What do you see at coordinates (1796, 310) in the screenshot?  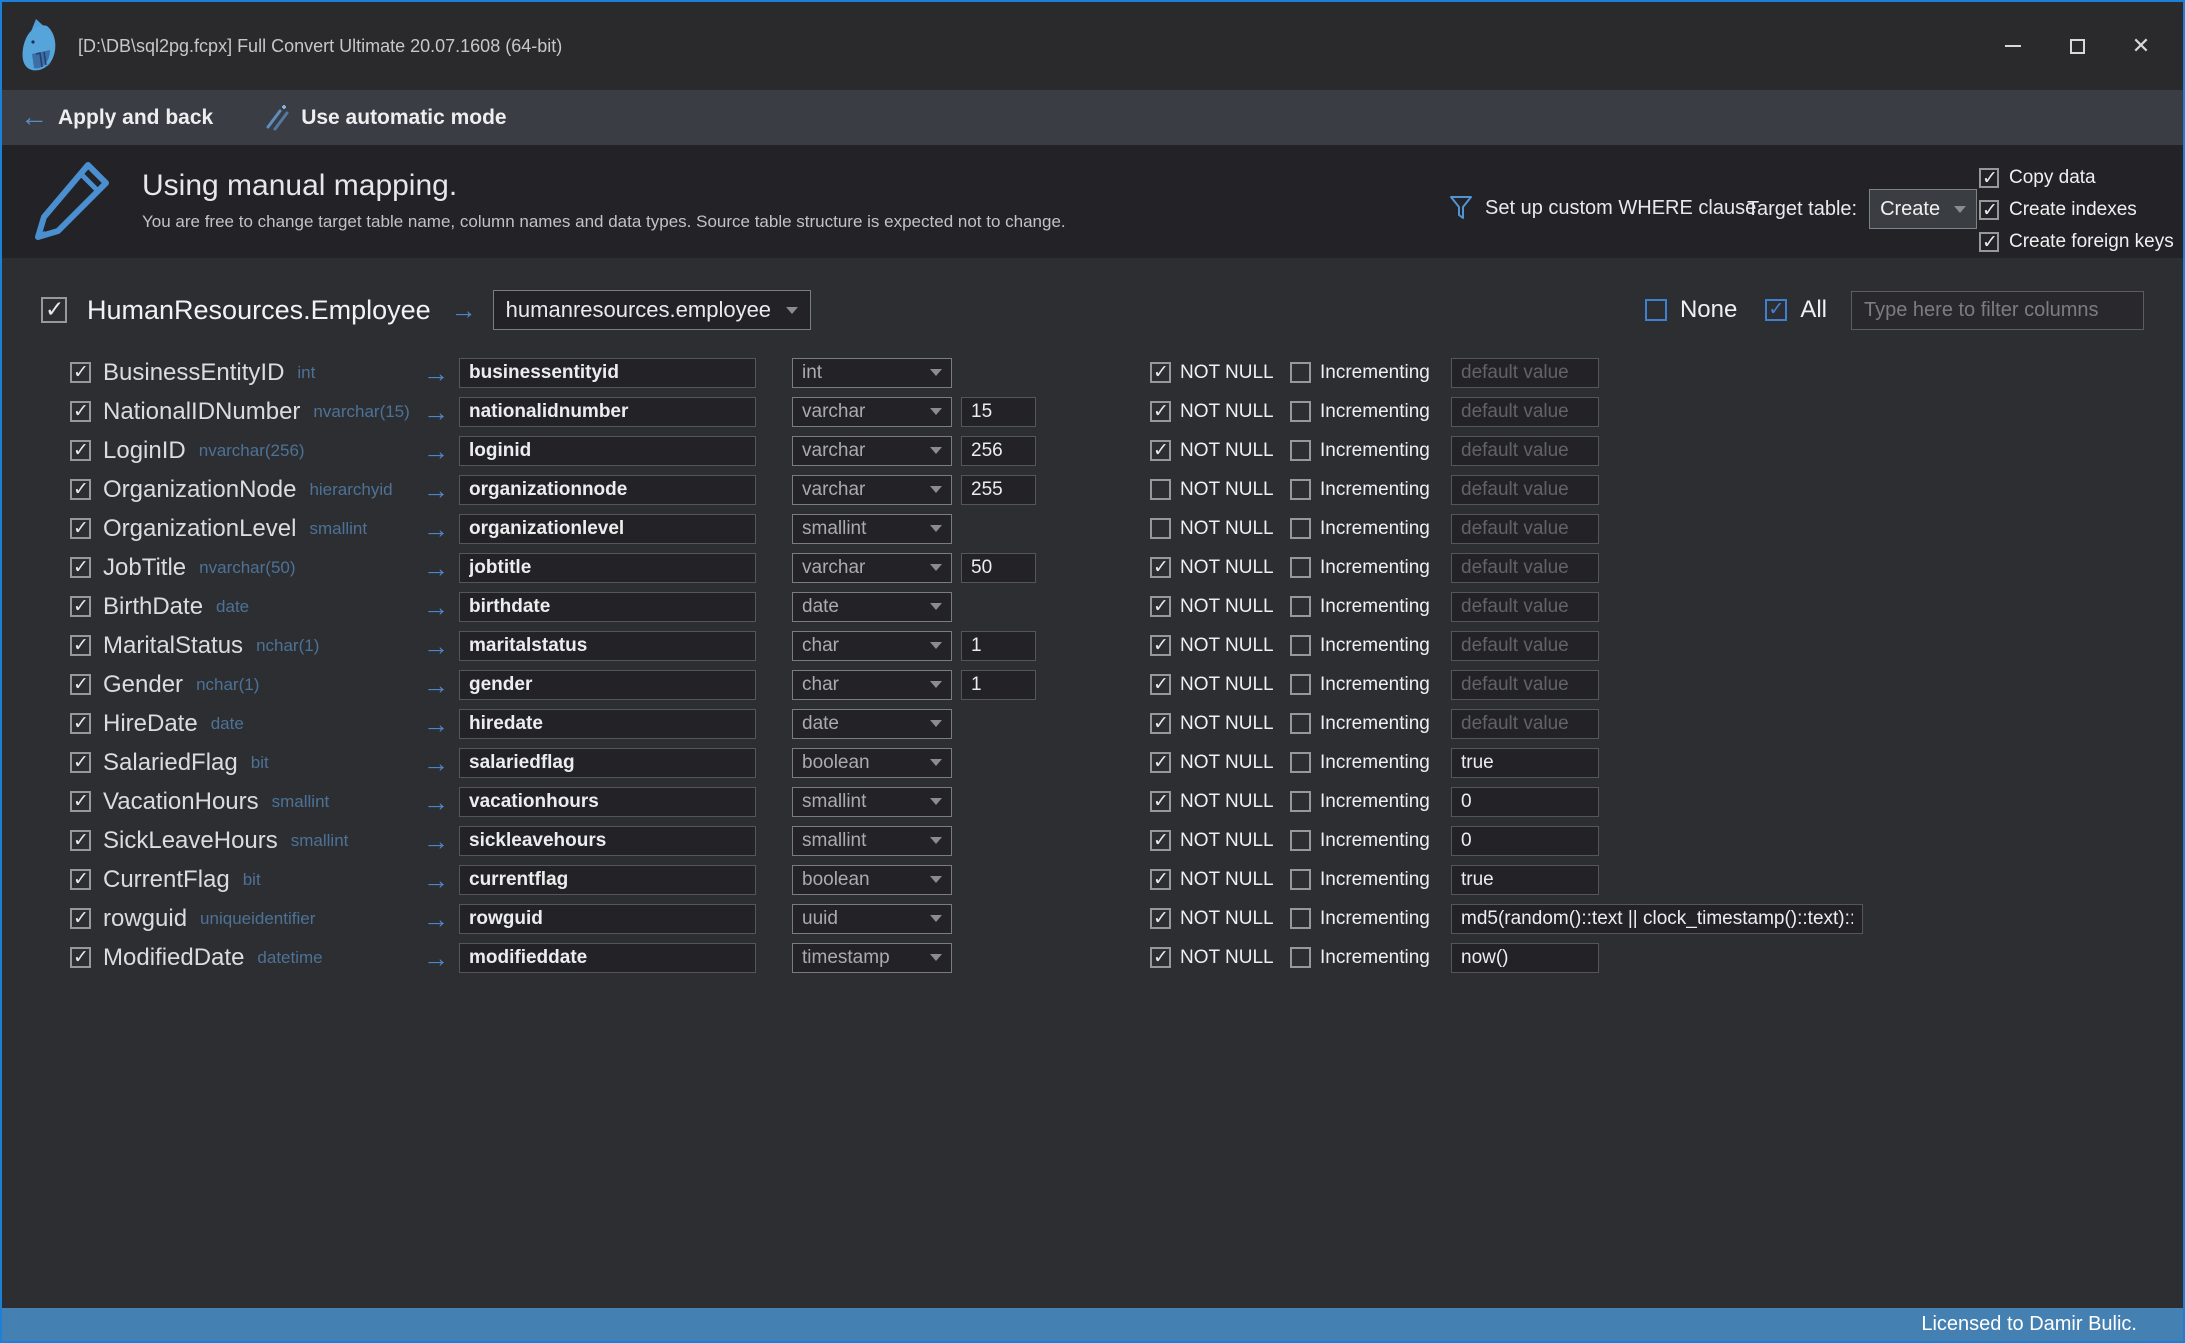 I see `select-all-option: All` at bounding box center [1796, 310].